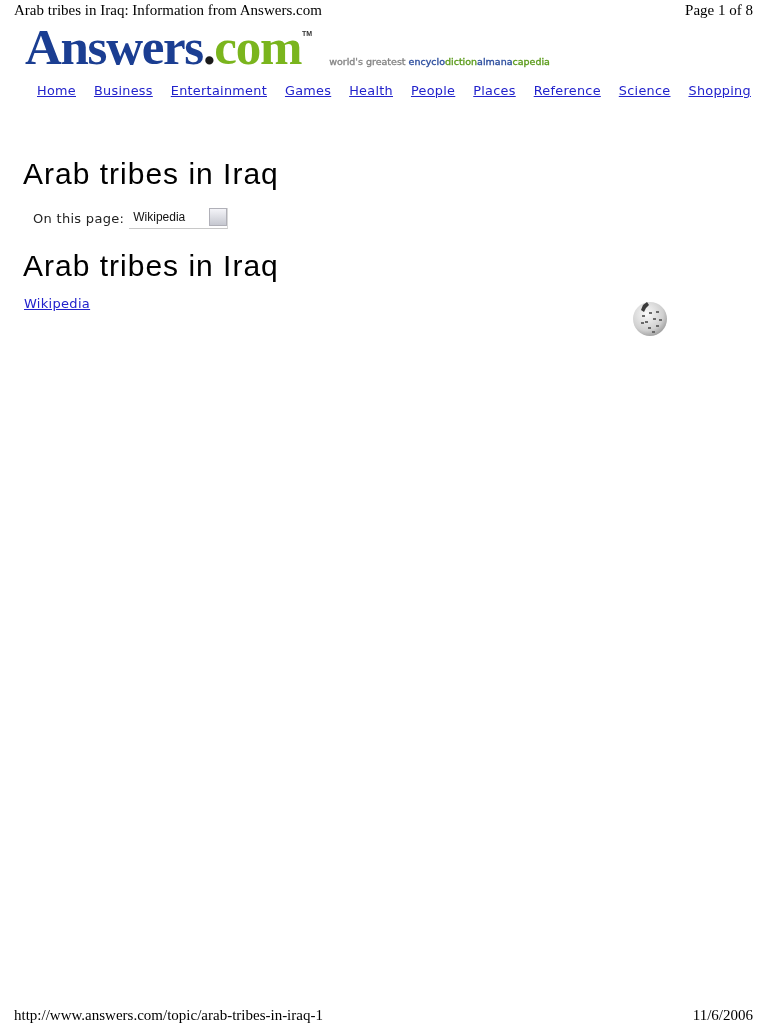  What do you see at coordinates (151, 174) in the screenshot?
I see `page-heading: Arab tribes in Iraq` at bounding box center [151, 174].